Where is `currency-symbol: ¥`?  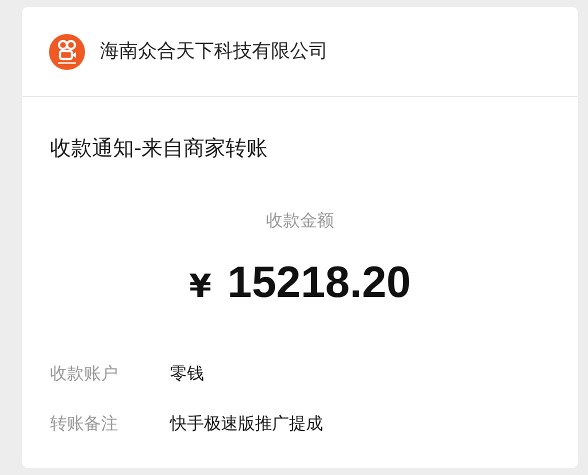
currency-symbol: ¥ is located at coordinates (200, 286).